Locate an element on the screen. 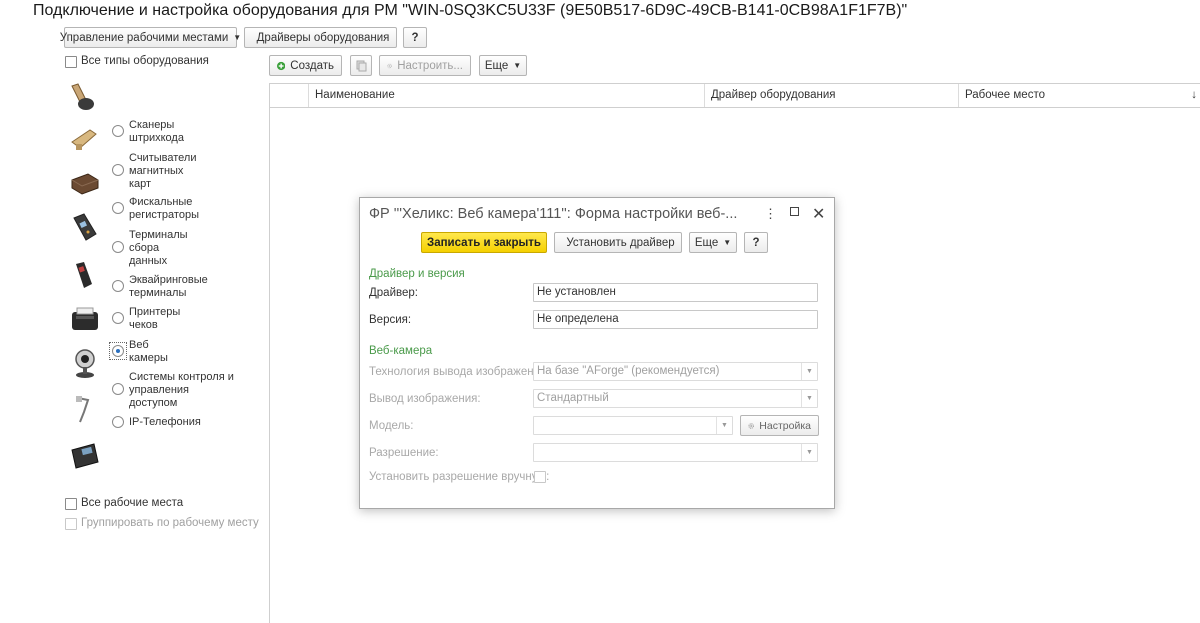 The height and width of the screenshot is (623, 1200). radio-card-readers is located at coordinates (118, 170).